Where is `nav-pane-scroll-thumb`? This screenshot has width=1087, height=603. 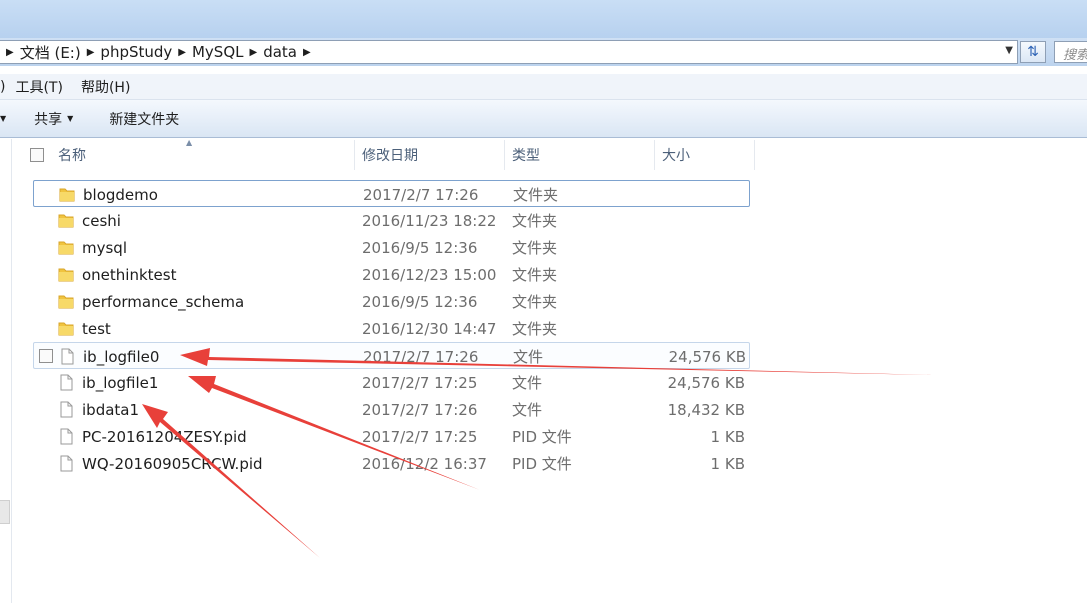
nav-pane-scroll-thumb is located at coordinates (5, 512).